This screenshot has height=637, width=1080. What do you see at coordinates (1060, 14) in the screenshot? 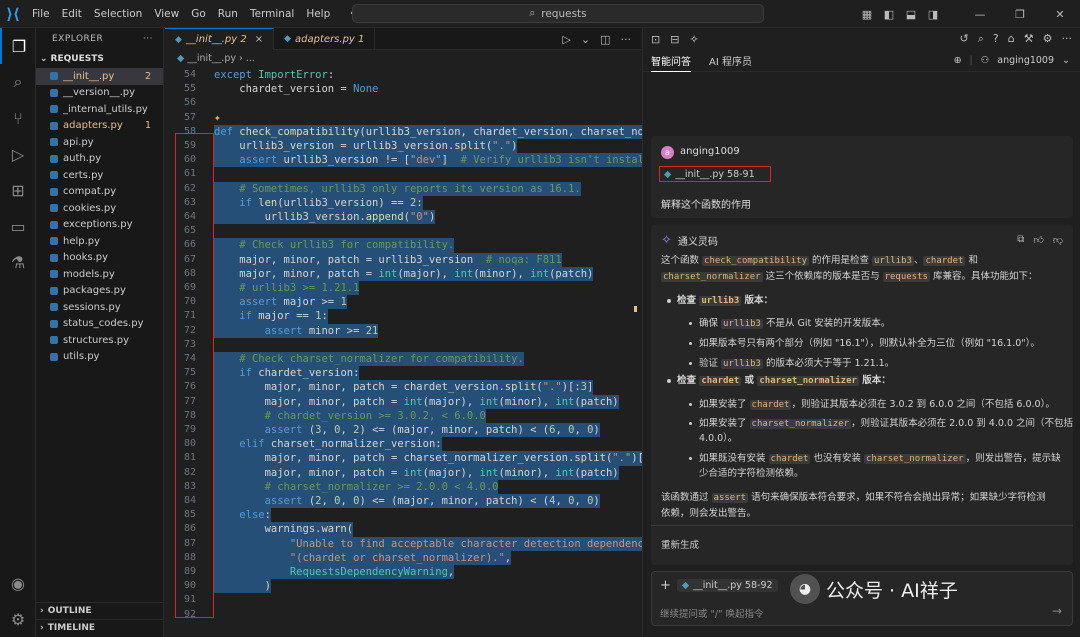
I see `close-icon: ✕` at bounding box center [1060, 14].